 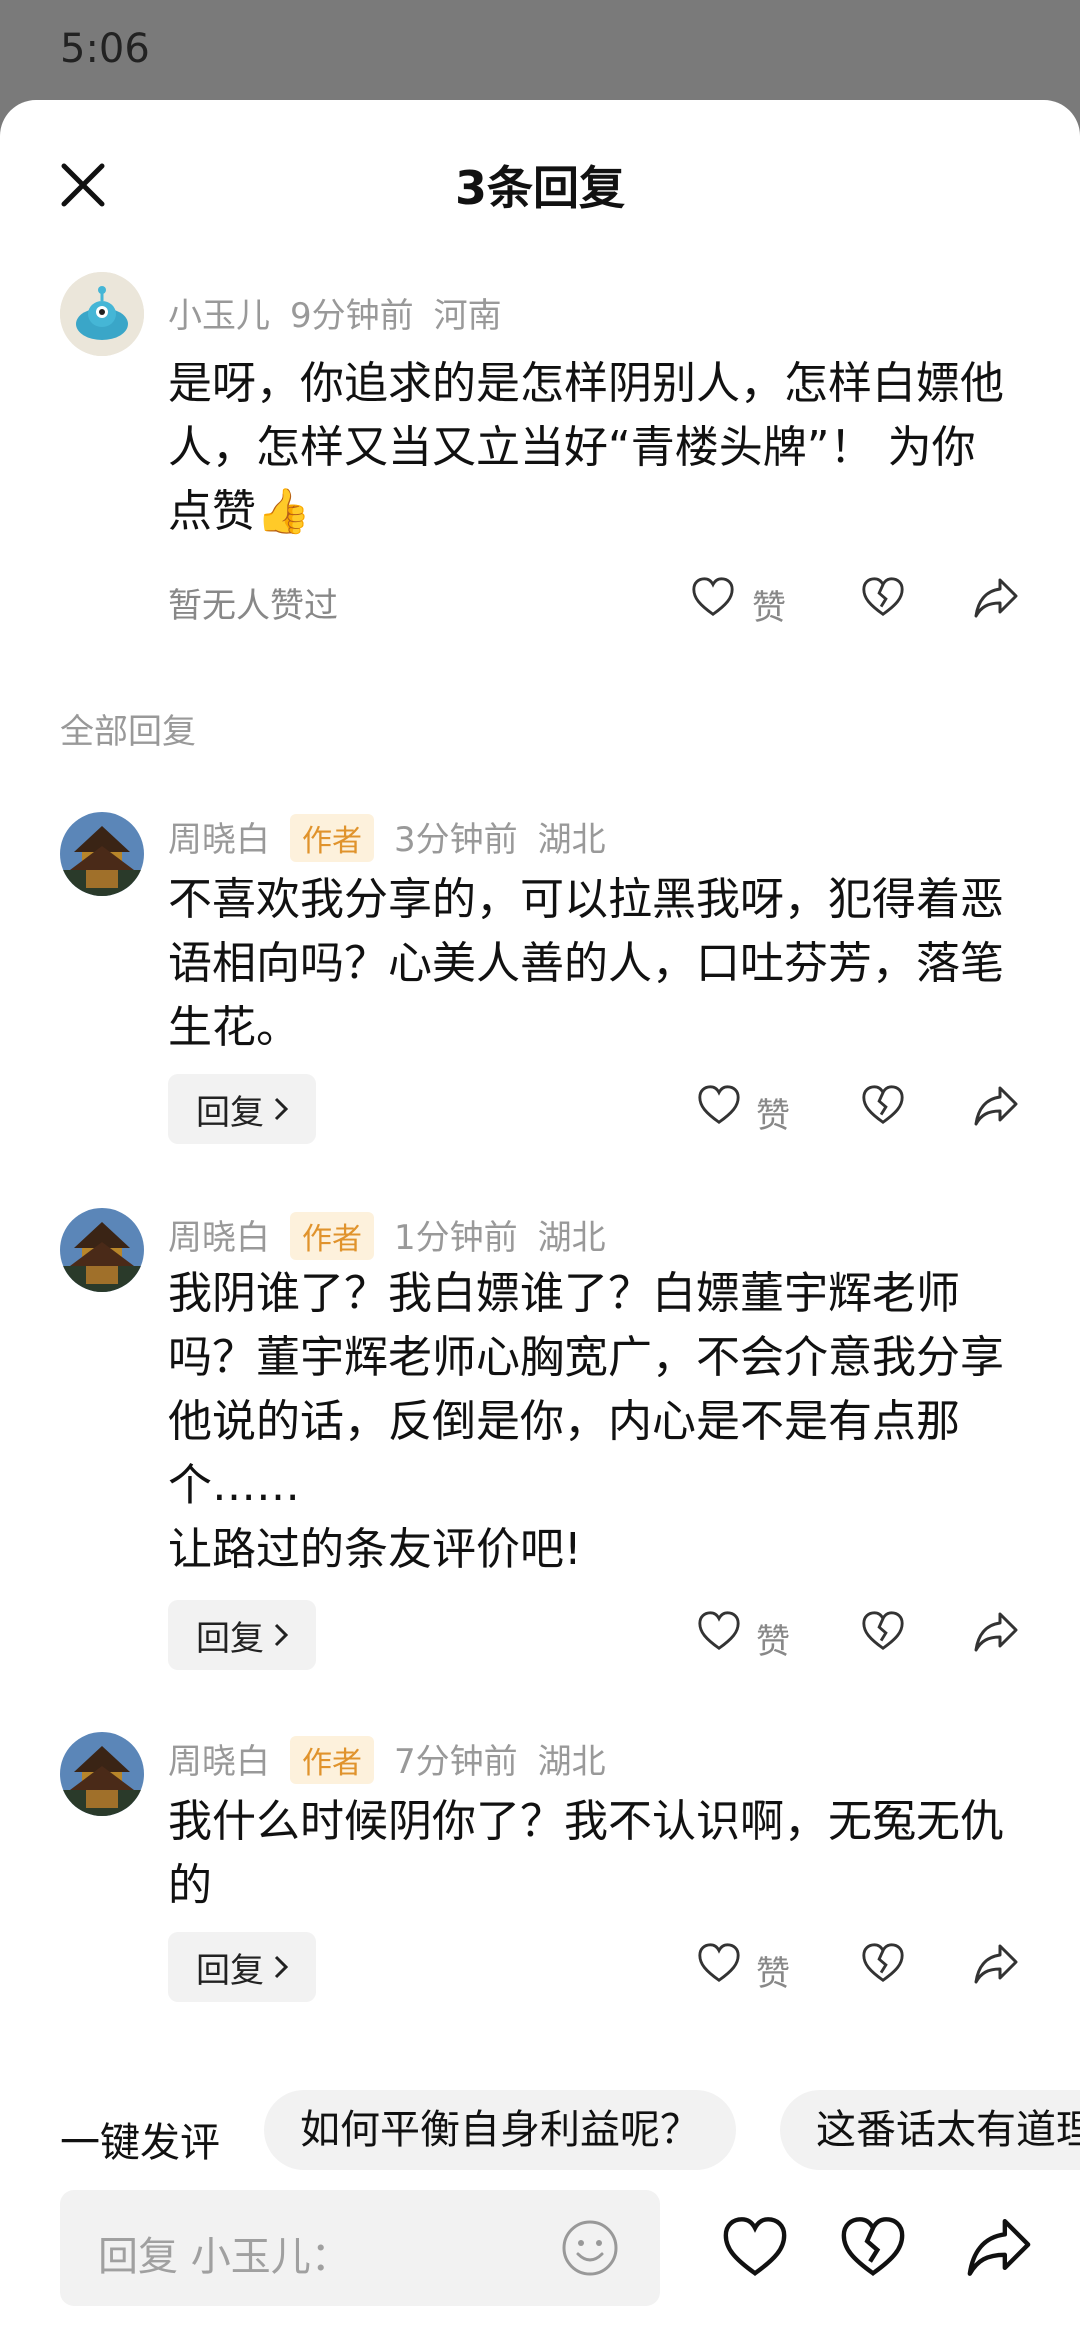 What do you see at coordinates (456, 1762) in the screenshot?
I see `timestamp: 7分钟前` at bounding box center [456, 1762].